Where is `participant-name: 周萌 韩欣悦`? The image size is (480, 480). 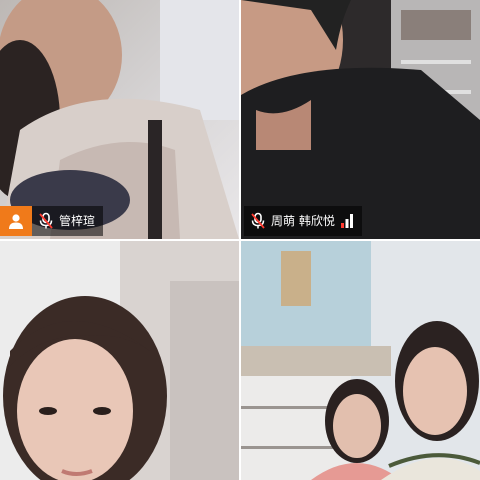 participant-name: 周萌 韩欣悦 is located at coordinates (303, 221).